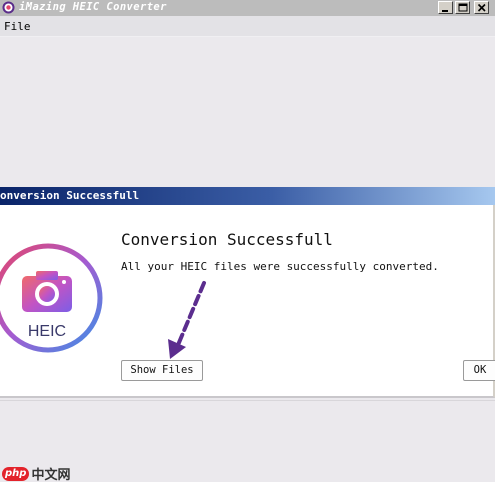 Image resolution: width=495 pixels, height=482 pixels. I want to click on window-title: iMazing HEIC Converter, so click(93, 7).